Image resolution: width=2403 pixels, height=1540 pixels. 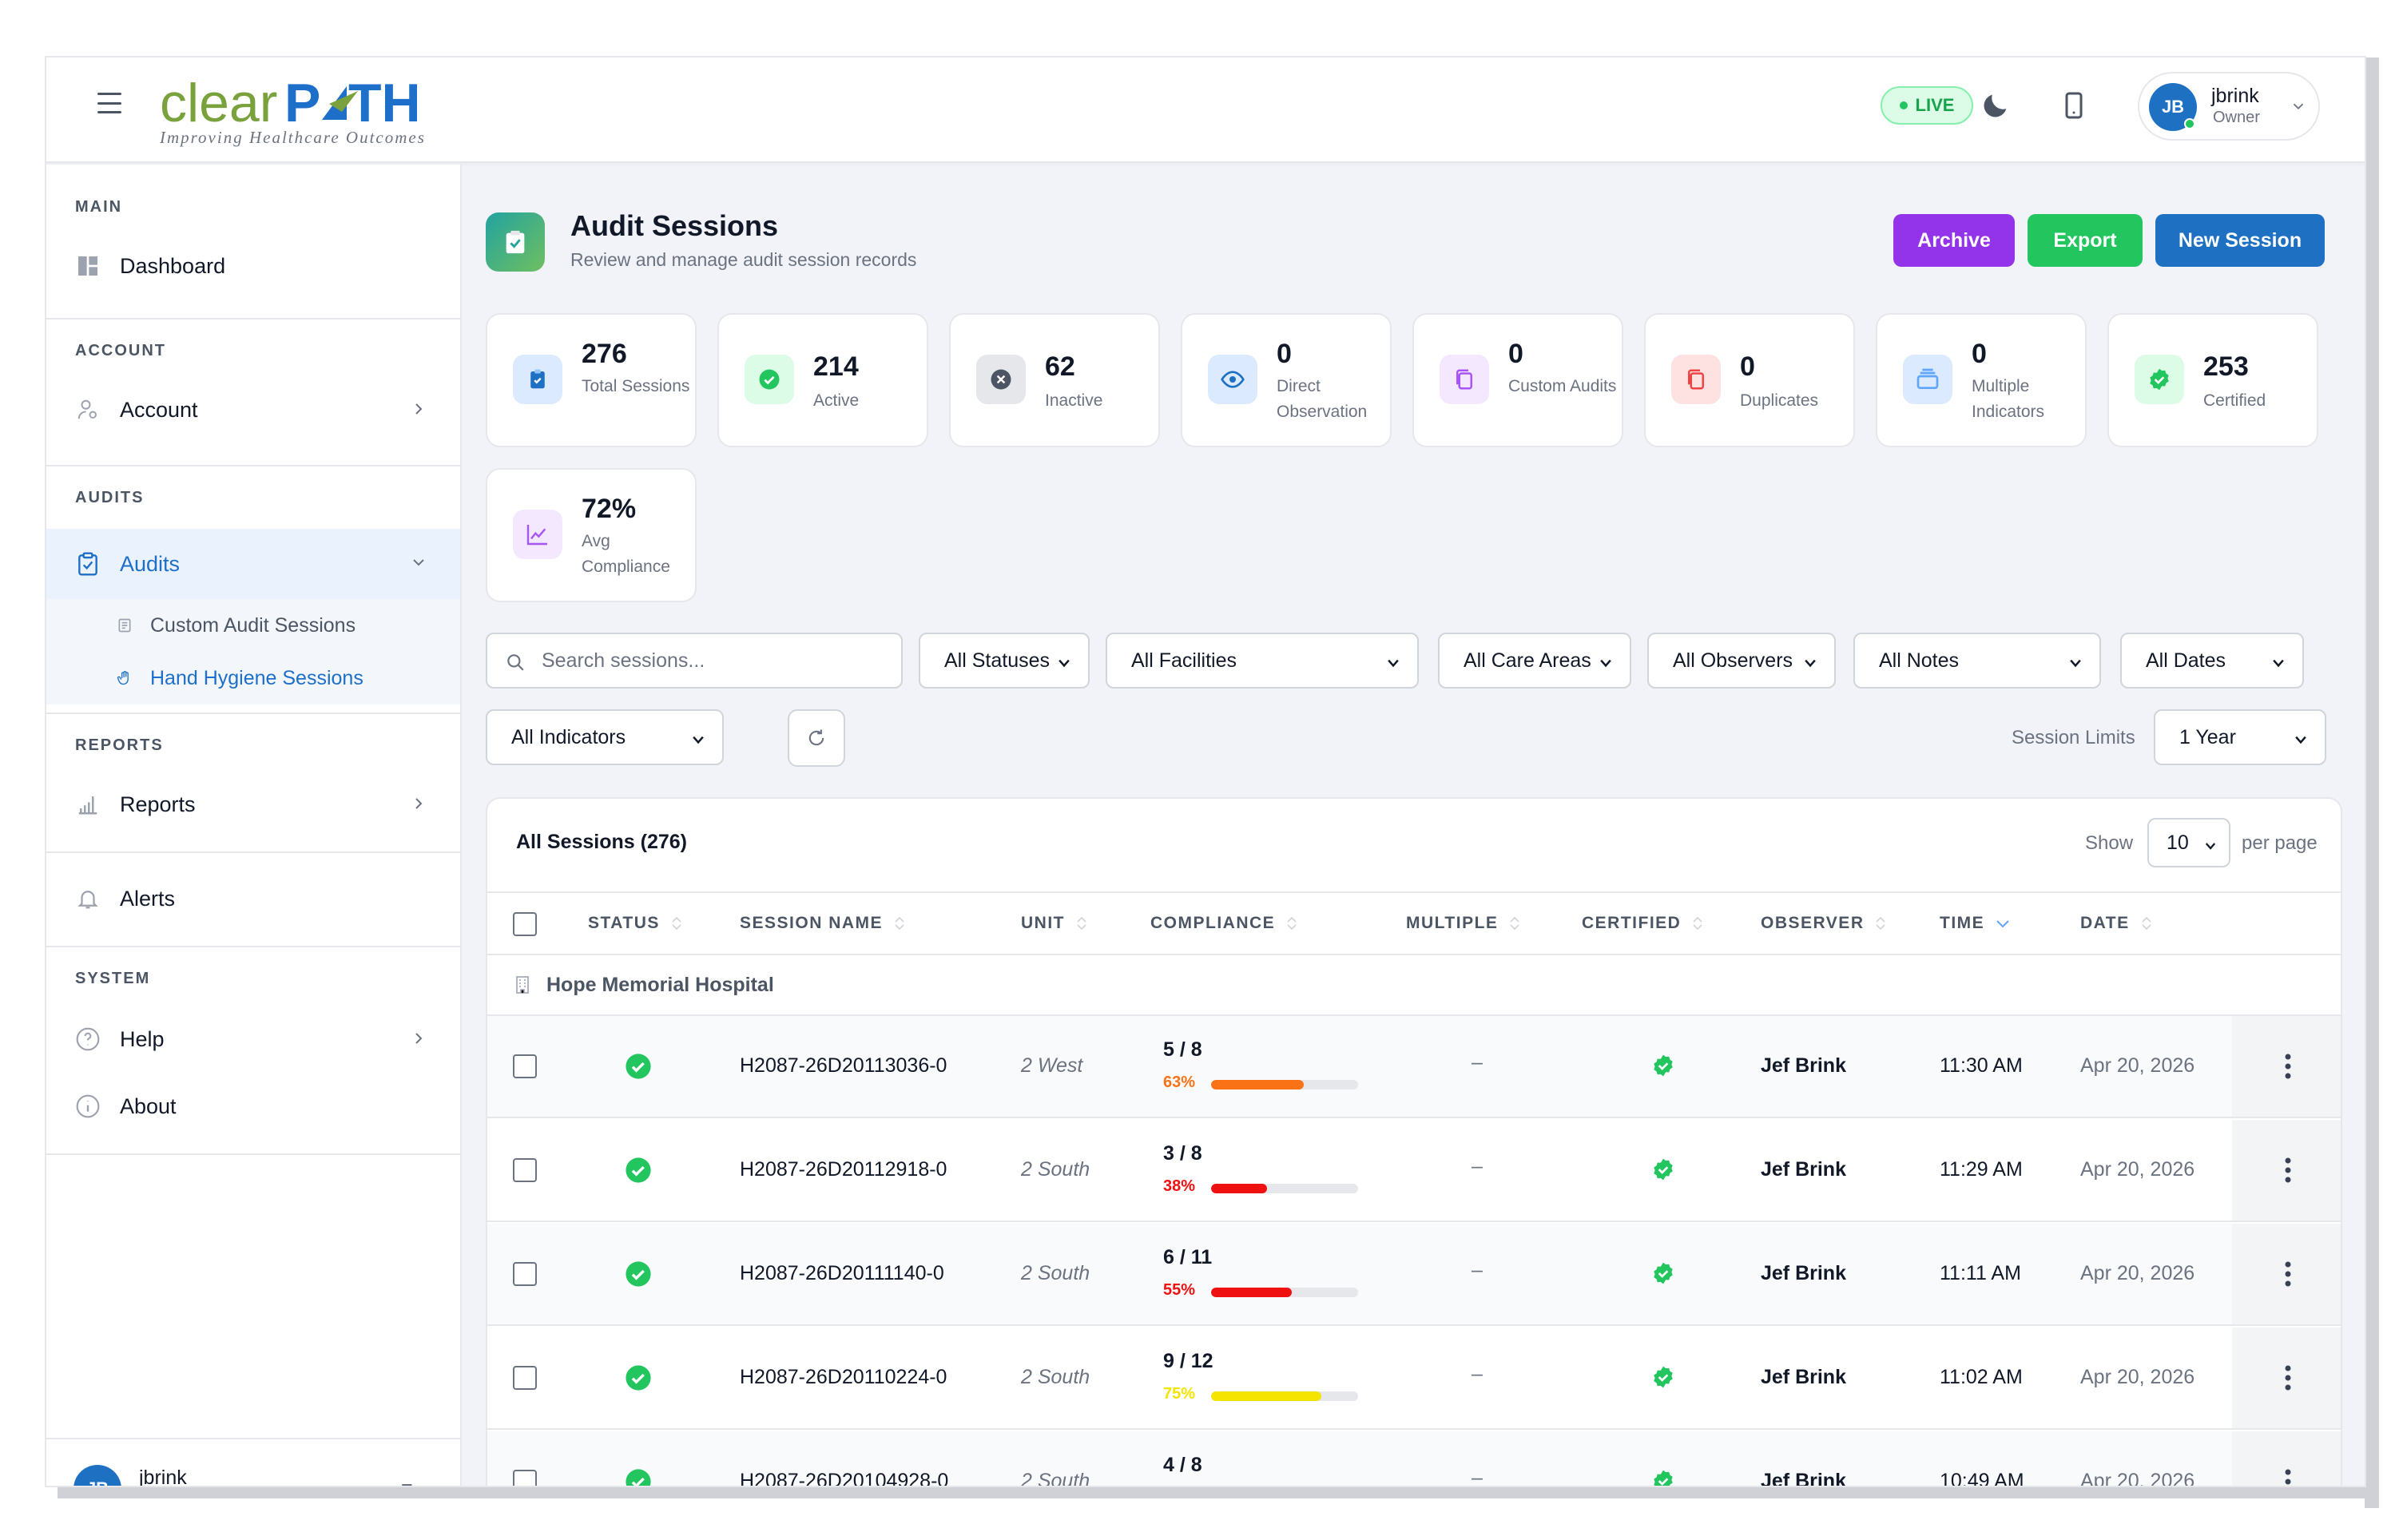 What do you see at coordinates (1823, 923) in the screenshot?
I see `column-header-observer: OBSERVER` at bounding box center [1823, 923].